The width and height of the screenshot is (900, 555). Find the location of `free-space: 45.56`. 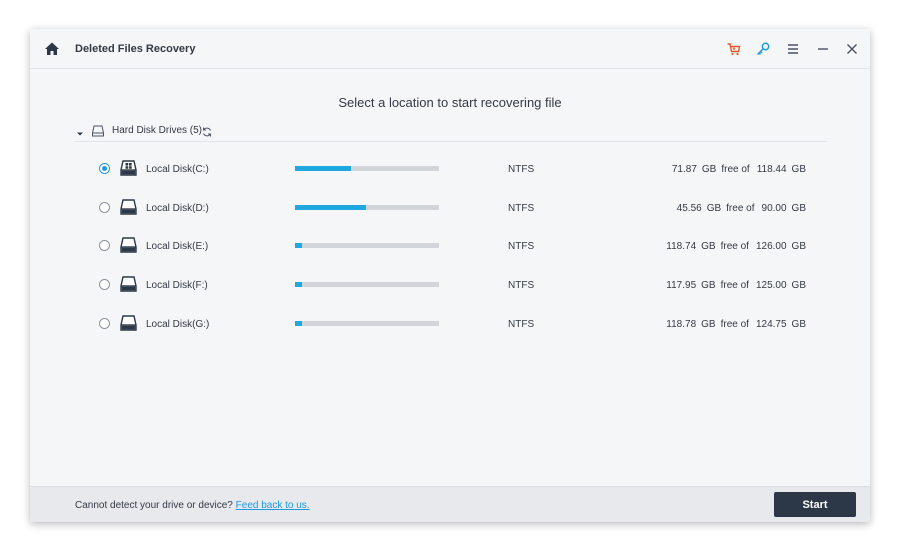

free-space: 45.56 is located at coordinates (689, 208).